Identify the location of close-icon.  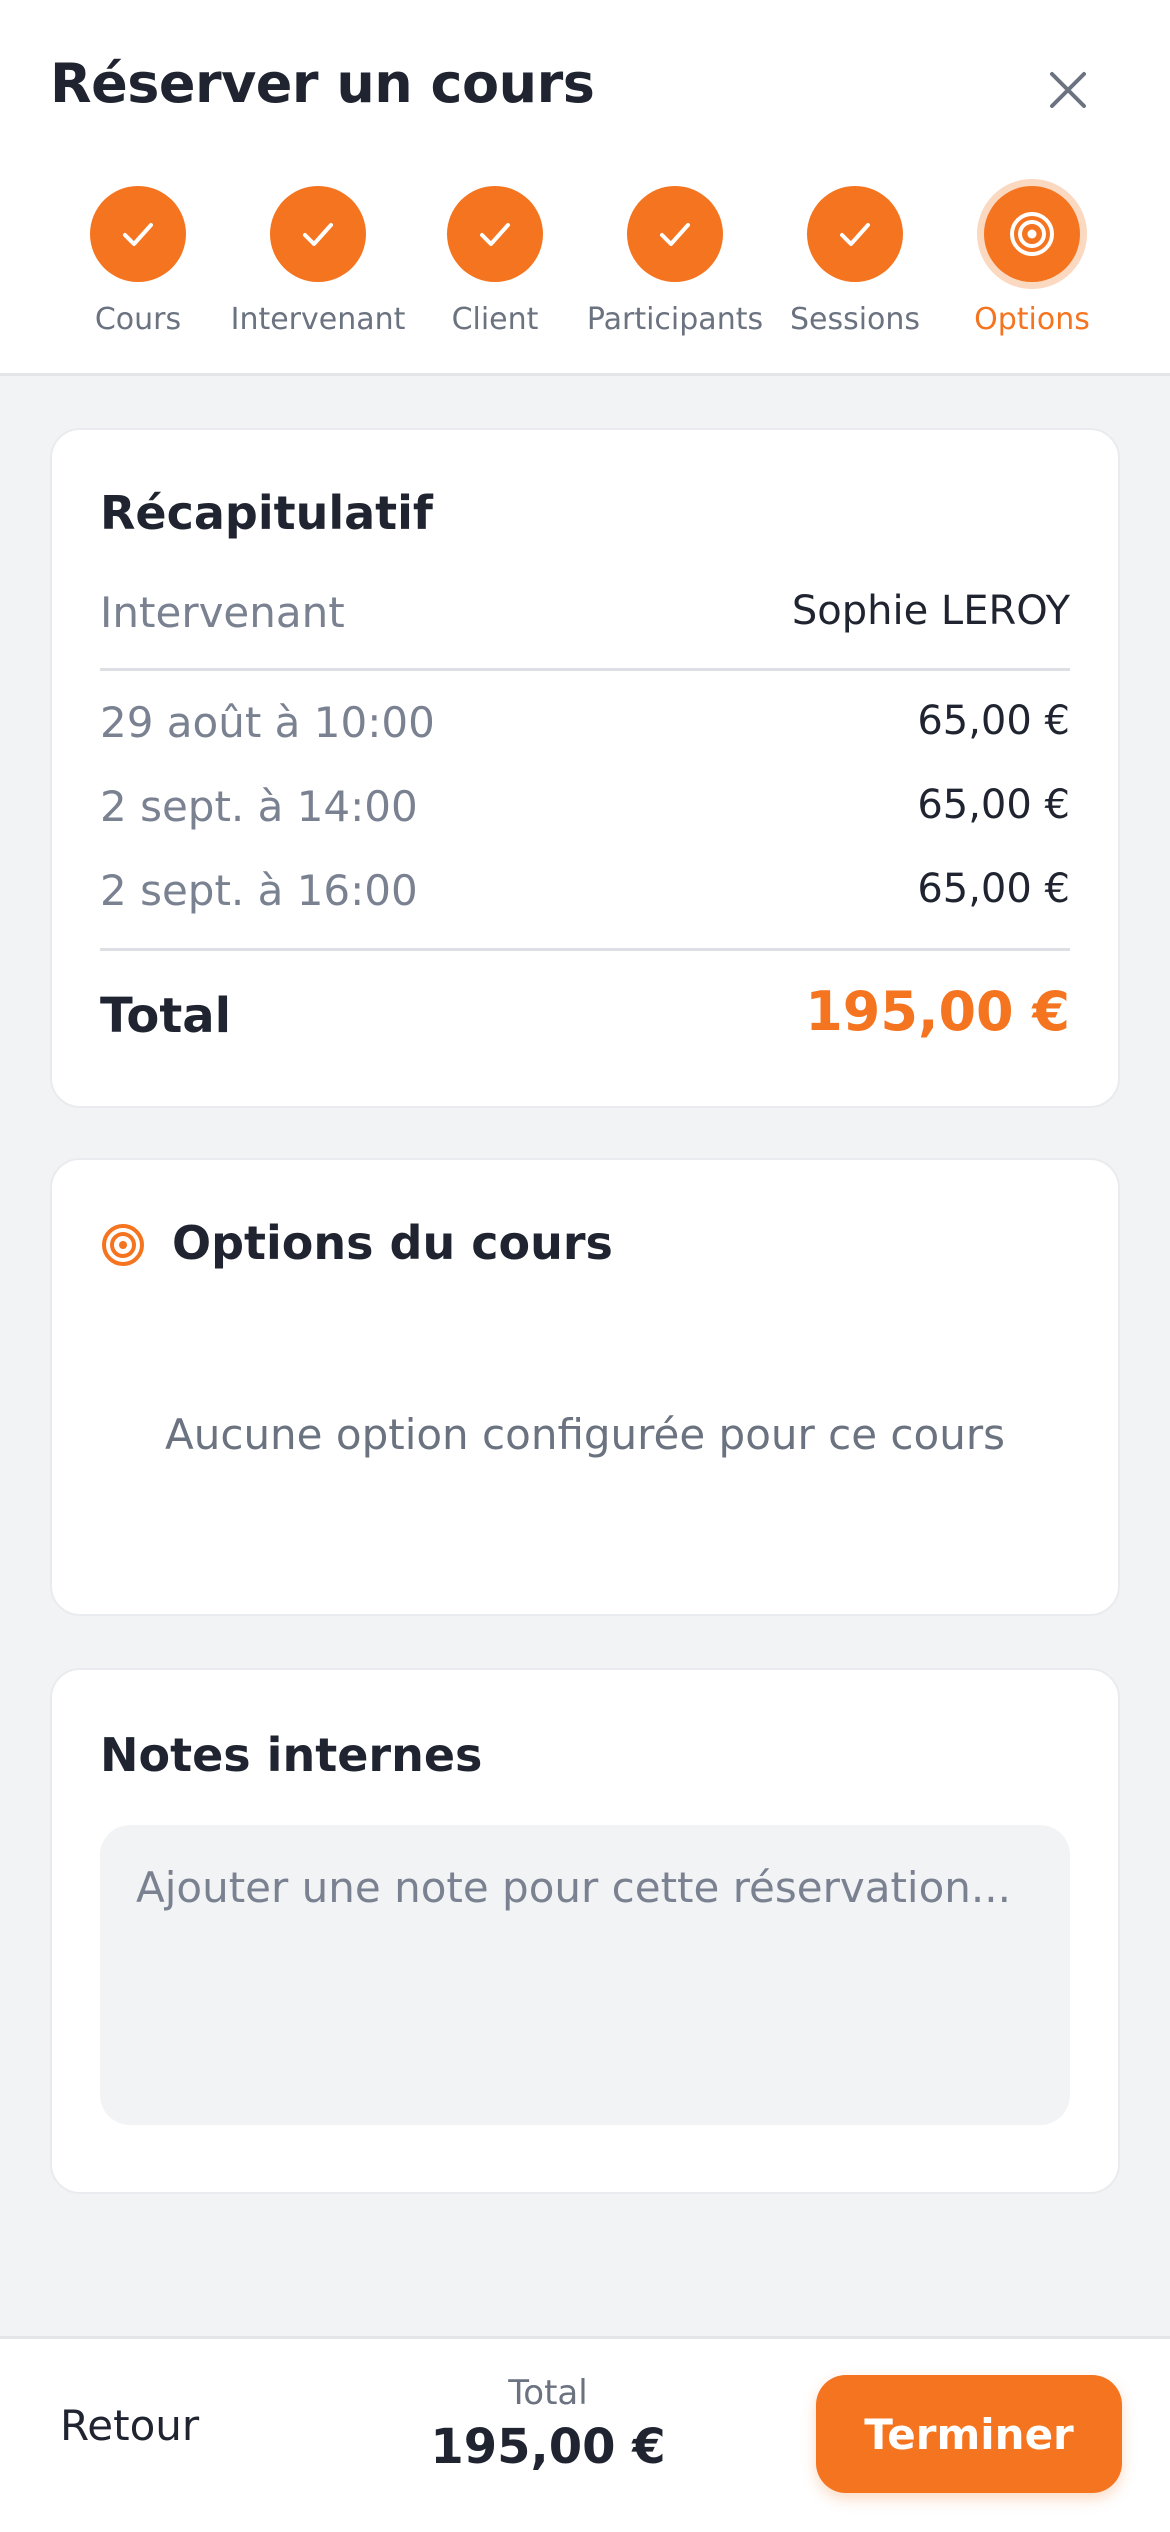
(1068, 90).